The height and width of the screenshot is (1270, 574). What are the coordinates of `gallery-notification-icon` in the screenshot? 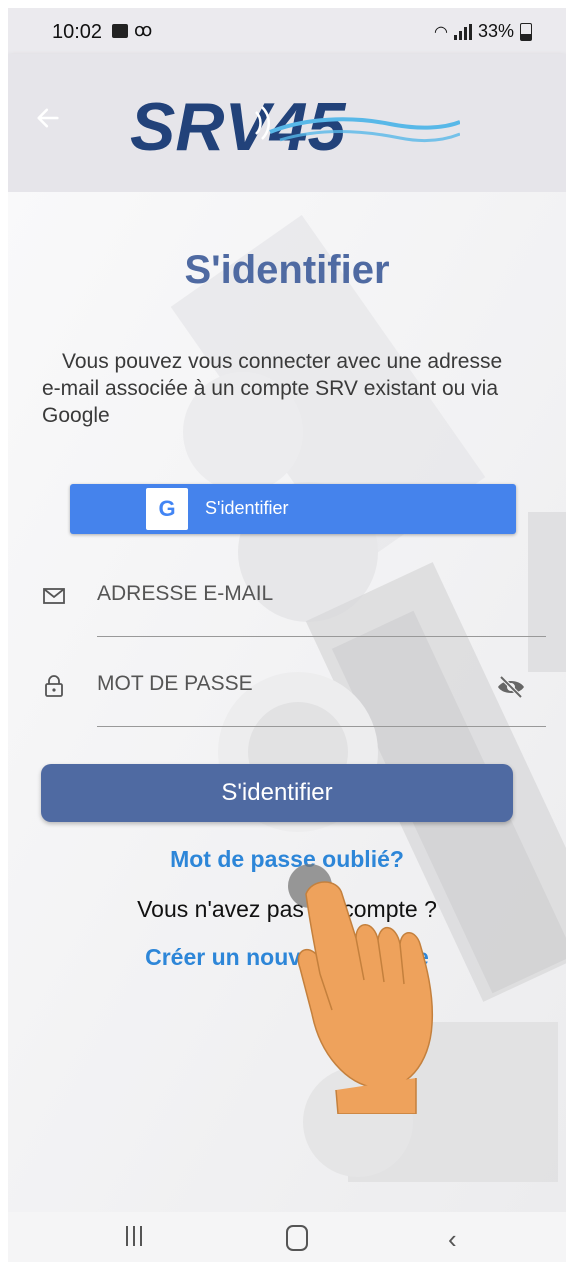 It's located at (120, 31).